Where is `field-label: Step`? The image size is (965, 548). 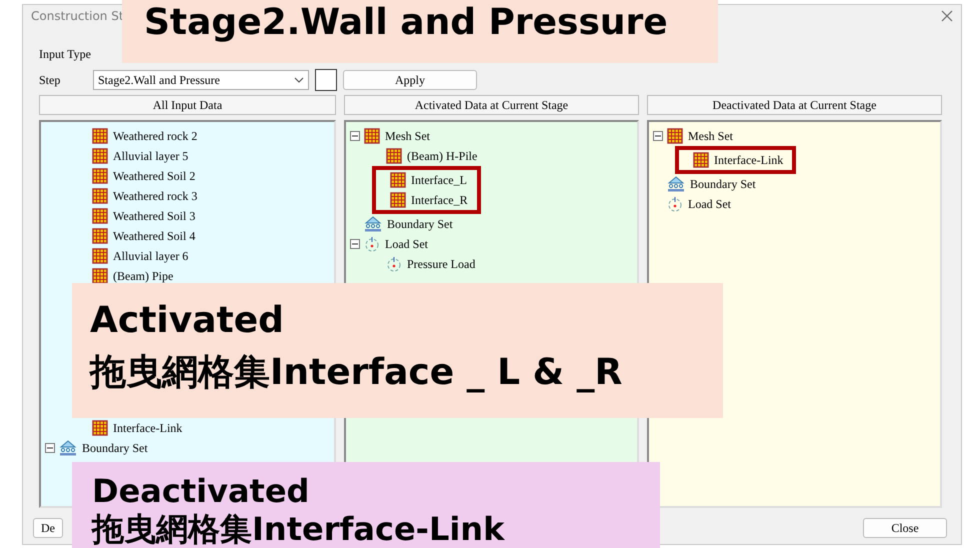
field-label: Step is located at coordinates (50, 80).